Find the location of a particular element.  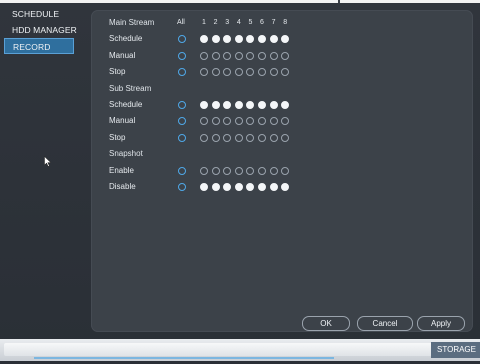

snap-disable-channel-1-radio is located at coordinates (204, 187).